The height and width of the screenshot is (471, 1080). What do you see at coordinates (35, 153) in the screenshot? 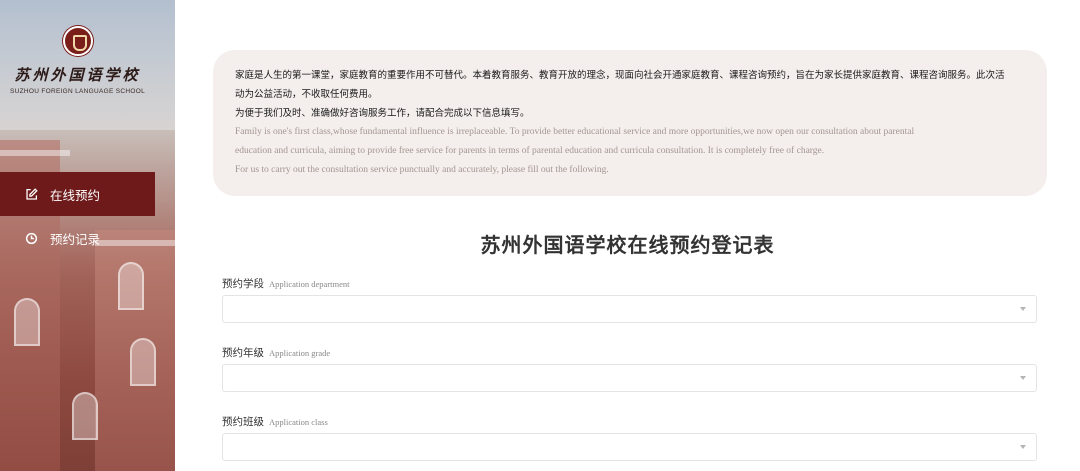
I see `background-beam` at bounding box center [35, 153].